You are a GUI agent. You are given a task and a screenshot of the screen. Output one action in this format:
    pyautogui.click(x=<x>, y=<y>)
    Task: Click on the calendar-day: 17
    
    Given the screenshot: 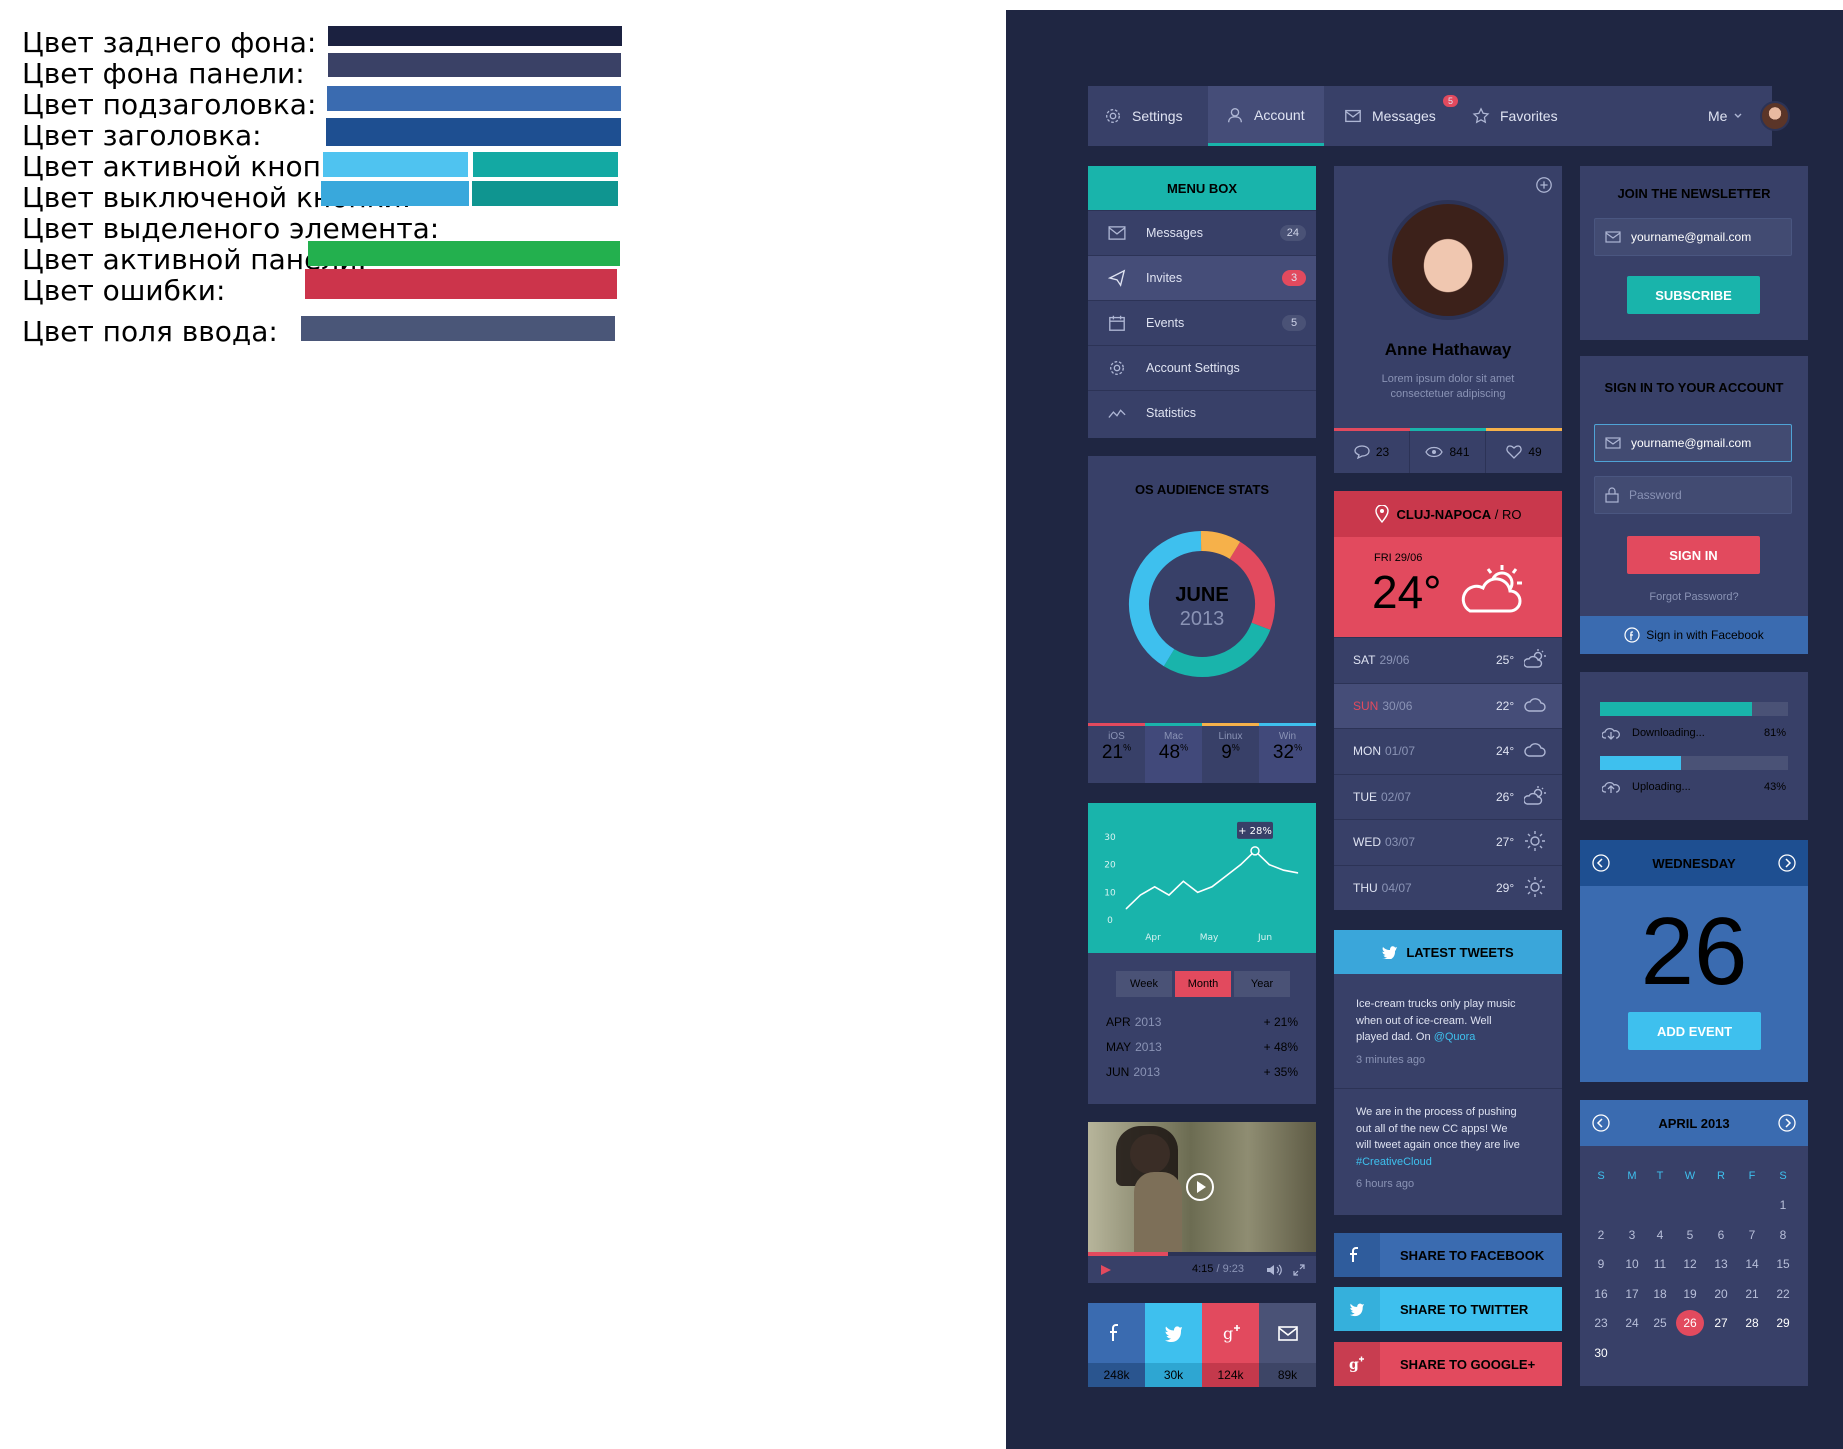 What is the action you would take?
    pyautogui.click(x=1632, y=1294)
    